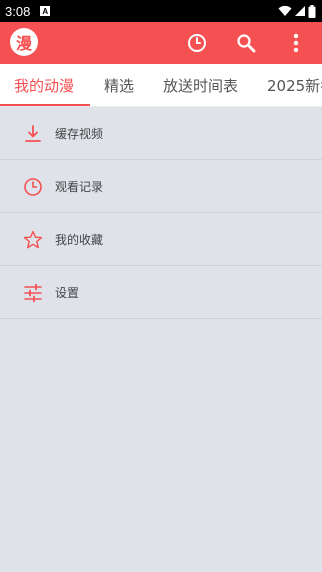  I want to click on tab-indicator, so click(45, 105).